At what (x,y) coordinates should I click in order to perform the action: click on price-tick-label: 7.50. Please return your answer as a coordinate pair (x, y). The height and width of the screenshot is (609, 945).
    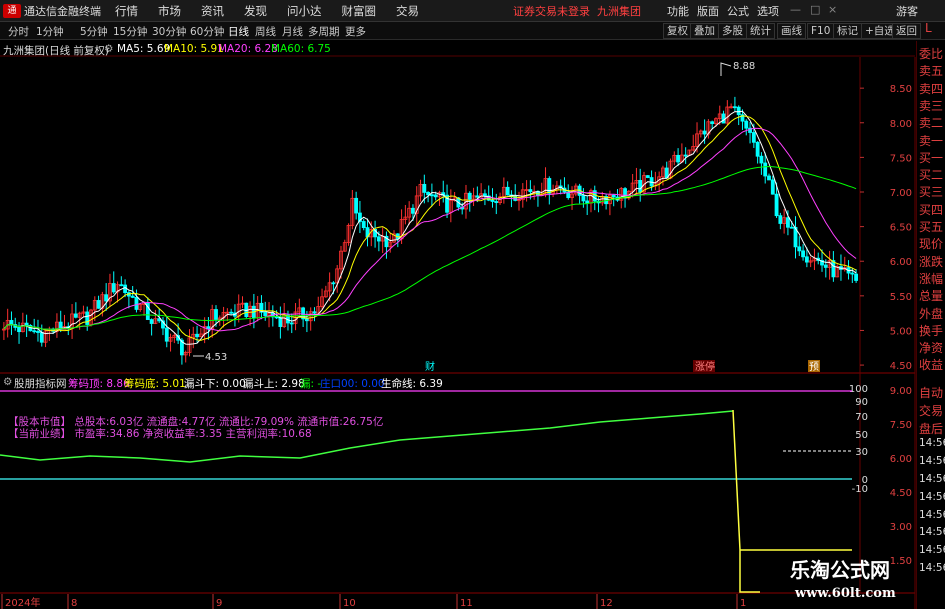
    Looking at the image, I should click on (901, 158).